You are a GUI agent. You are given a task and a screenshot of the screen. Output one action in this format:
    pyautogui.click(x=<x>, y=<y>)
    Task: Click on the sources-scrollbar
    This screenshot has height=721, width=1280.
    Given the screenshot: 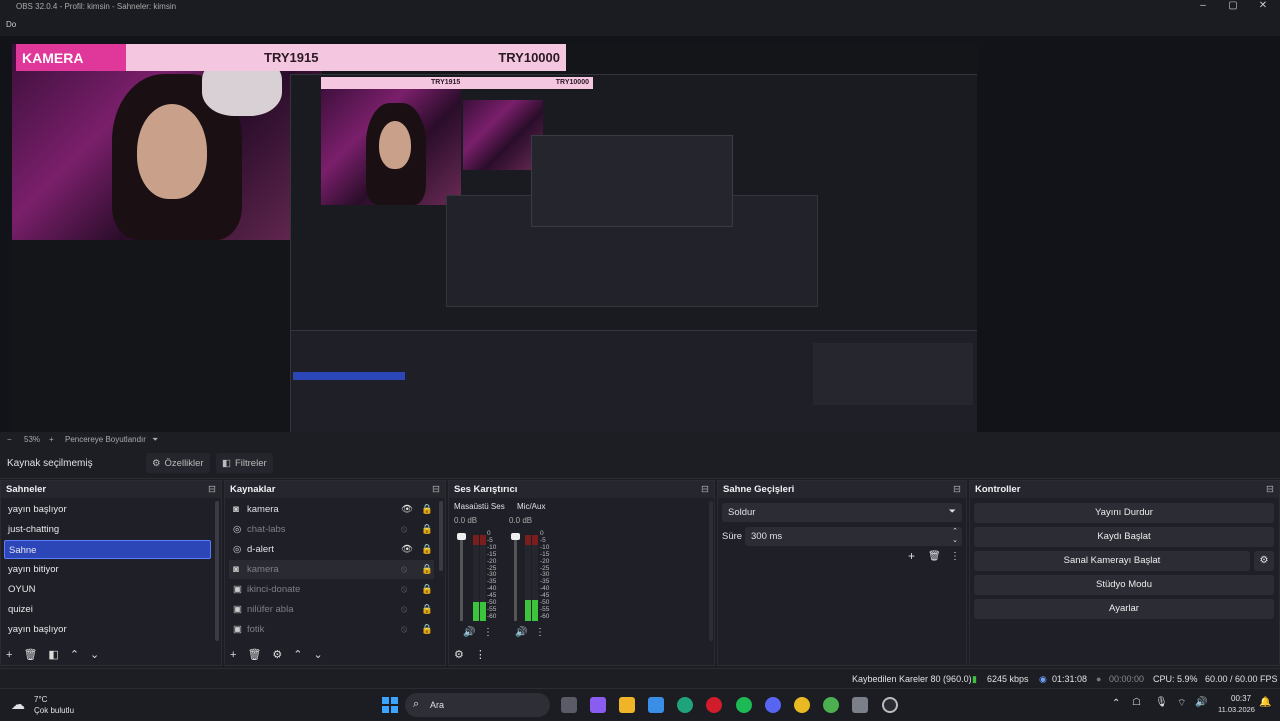 What is the action you would take?
    pyautogui.click(x=441, y=536)
    